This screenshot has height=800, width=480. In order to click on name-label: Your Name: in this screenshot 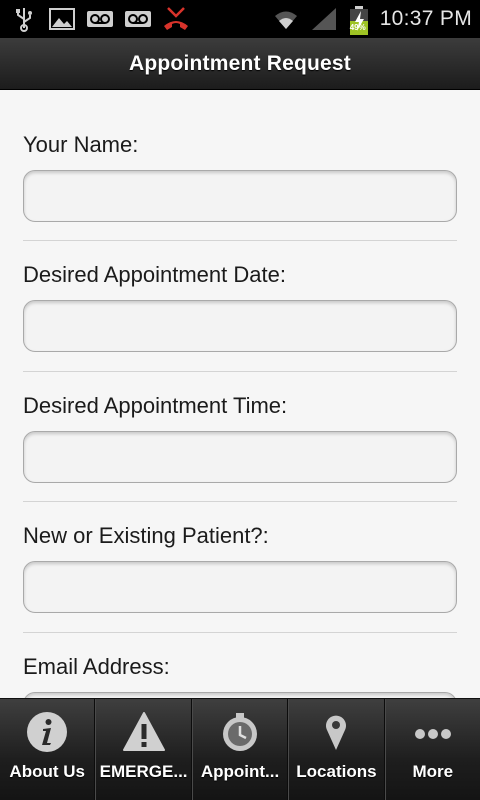, I will do `click(81, 144)`.